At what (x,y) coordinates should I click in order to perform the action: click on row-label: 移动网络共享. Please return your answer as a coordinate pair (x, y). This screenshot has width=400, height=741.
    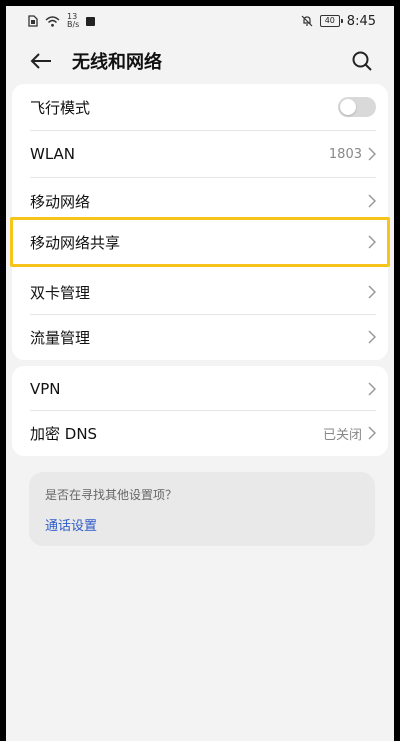
    Looking at the image, I should click on (75, 242).